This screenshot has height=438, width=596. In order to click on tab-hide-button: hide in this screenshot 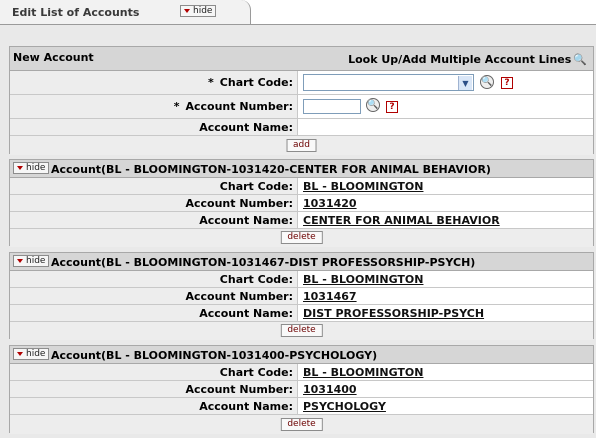, I will do `click(198, 11)`.